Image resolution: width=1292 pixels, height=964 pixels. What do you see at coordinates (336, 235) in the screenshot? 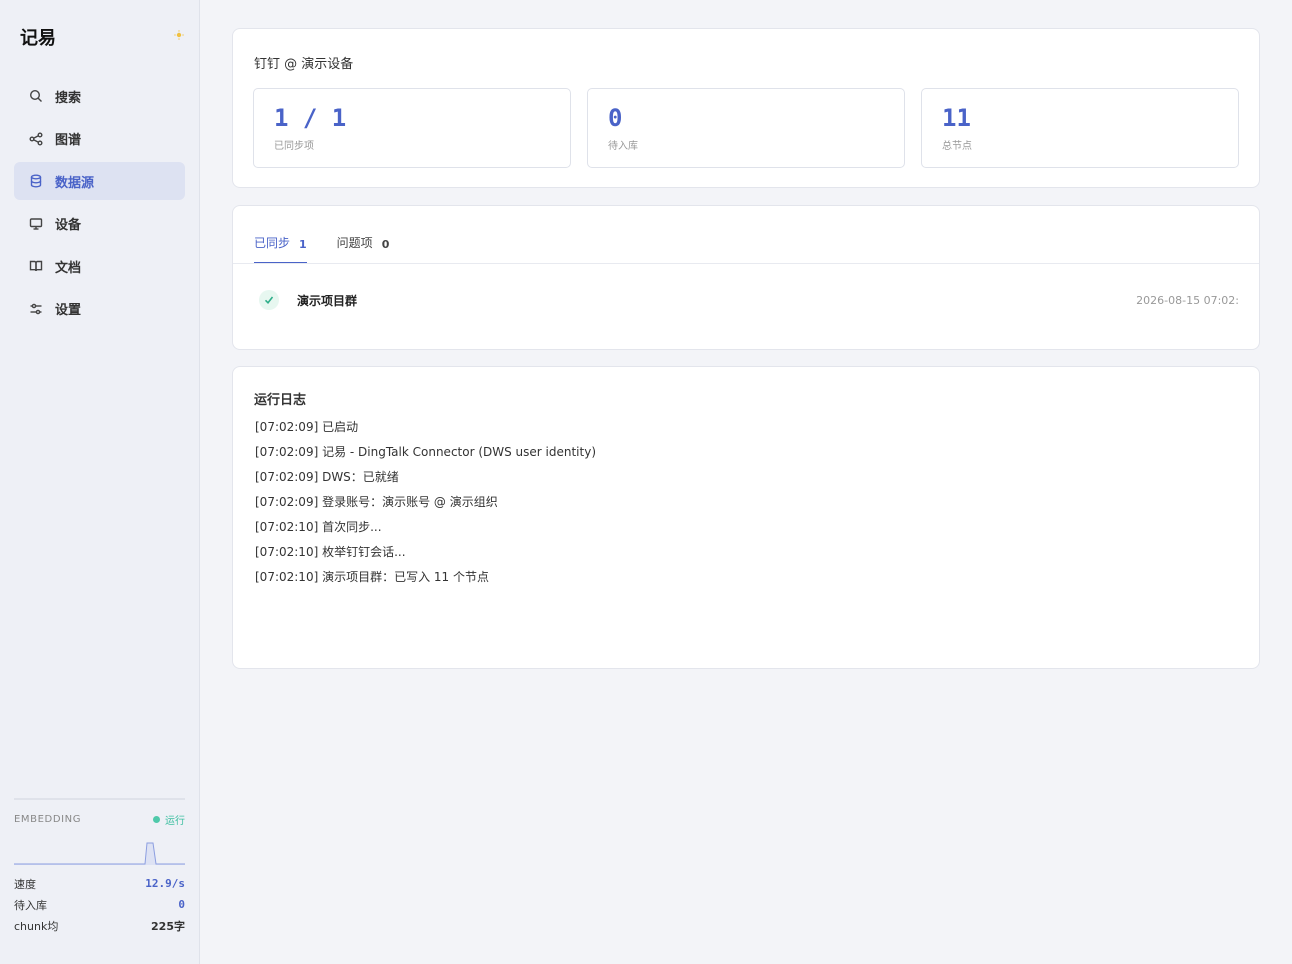
I see `tab-bar: 已同步 1 问题项 0` at bounding box center [336, 235].